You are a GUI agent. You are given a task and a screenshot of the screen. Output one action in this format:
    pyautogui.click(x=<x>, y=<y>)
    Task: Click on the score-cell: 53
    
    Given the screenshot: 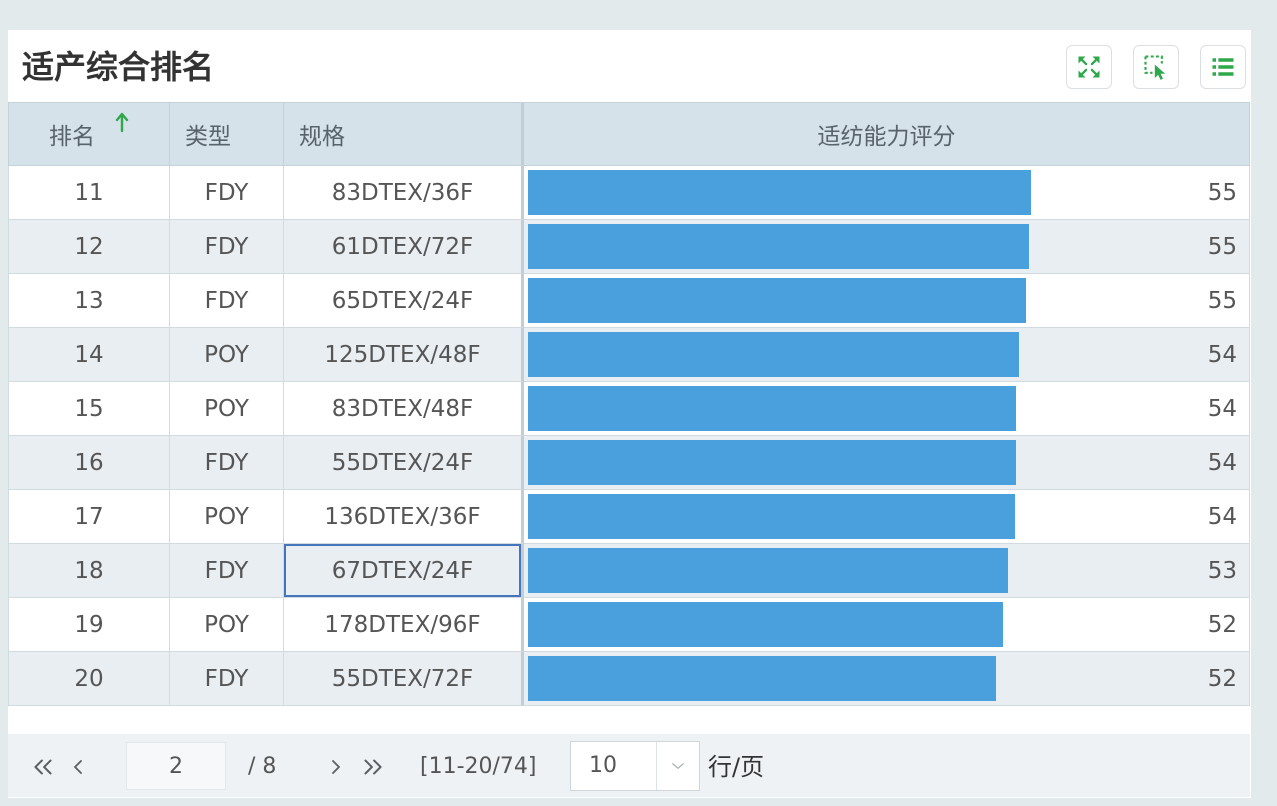 What is the action you would take?
    pyautogui.click(x=887, y=571)
    